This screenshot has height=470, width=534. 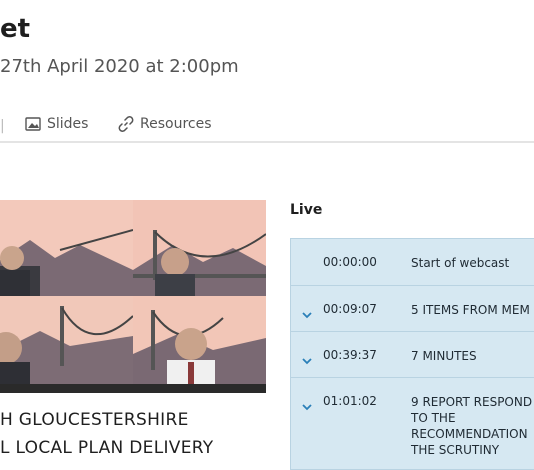 I want to click on tab-resources: Resources, so click(x=165, y=124).